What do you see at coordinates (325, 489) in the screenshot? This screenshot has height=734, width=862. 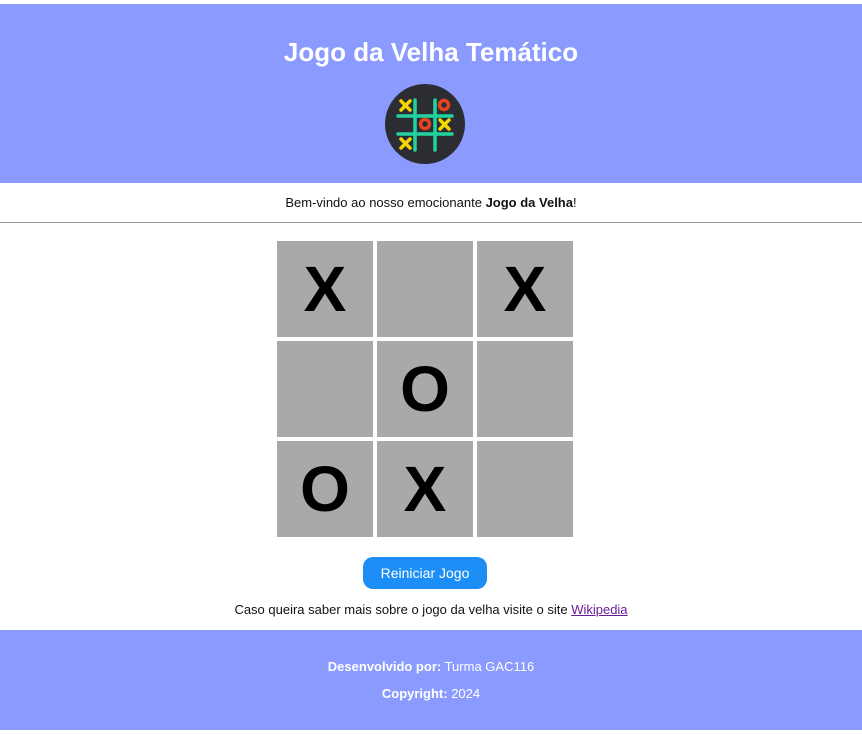 I see `board-cell-7: O` at bounding box center [325, 489].